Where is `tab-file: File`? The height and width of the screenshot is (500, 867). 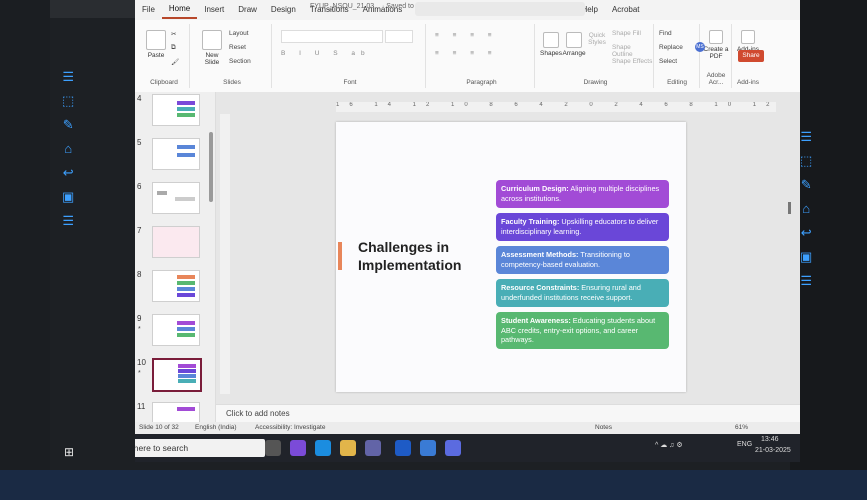 tab-file: File is located at coordinates (148, 10).